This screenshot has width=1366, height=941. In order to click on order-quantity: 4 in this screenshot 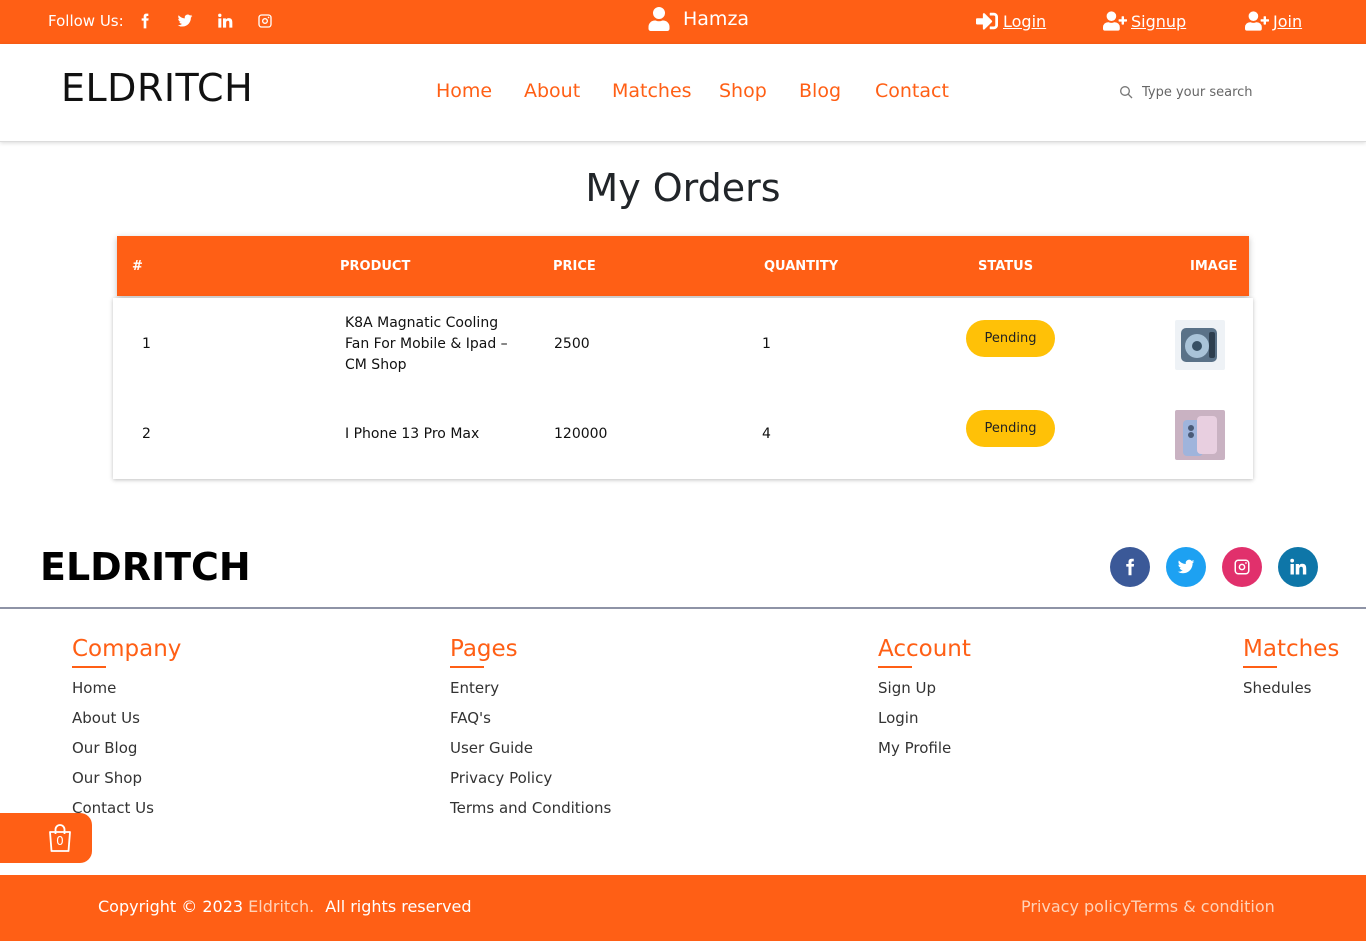, I will do `click(766, 434)`.